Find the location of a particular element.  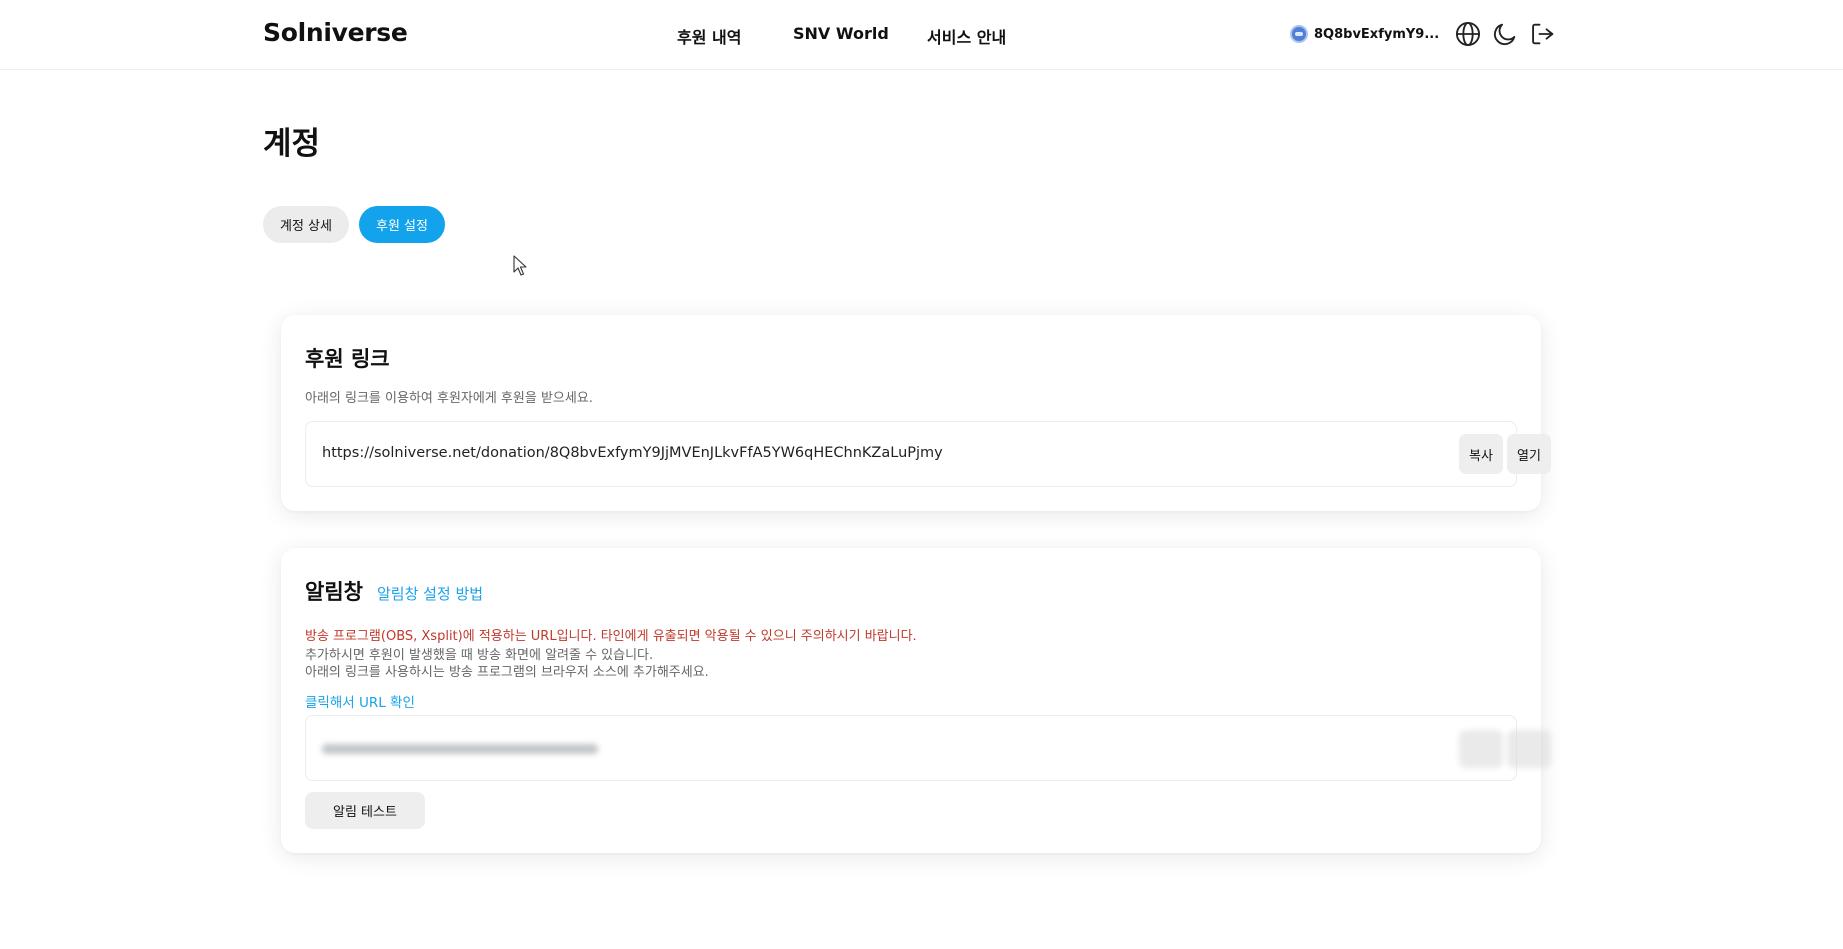

donation-link-title: 후원 링크 is located at coordinates (347, 359).